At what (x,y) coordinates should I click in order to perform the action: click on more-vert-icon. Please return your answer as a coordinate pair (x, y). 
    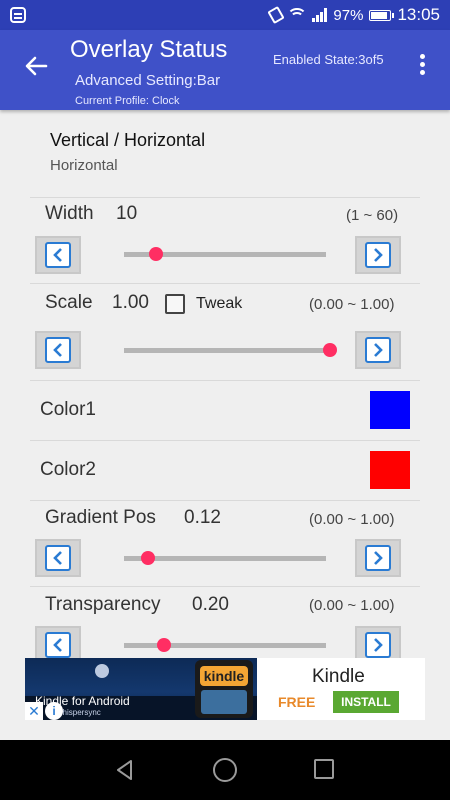
    Looking at the image, I should click on (422, 66).